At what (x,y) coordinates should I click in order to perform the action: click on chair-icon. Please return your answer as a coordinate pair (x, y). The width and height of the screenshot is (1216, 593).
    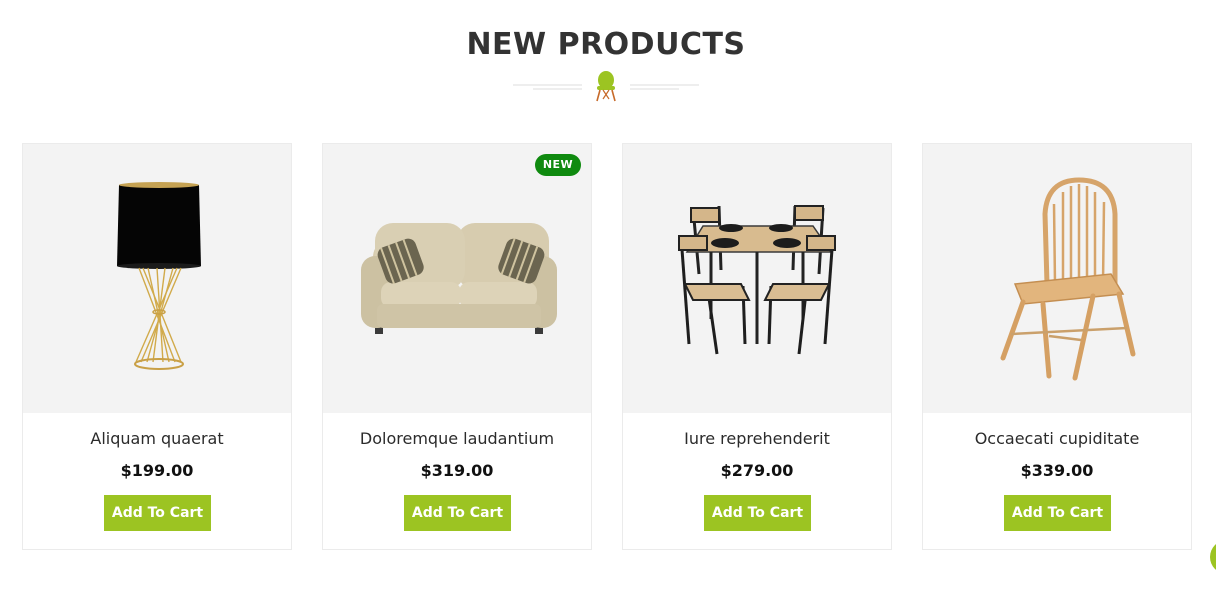
    Looking at the image, I should click on (606, 86).